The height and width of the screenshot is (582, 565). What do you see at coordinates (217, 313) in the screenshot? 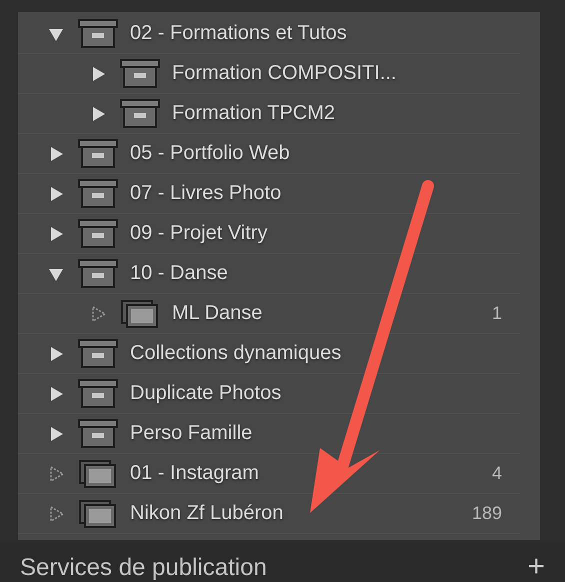
I see `collection-name: ML Danse` at bounding box center [217, 313].